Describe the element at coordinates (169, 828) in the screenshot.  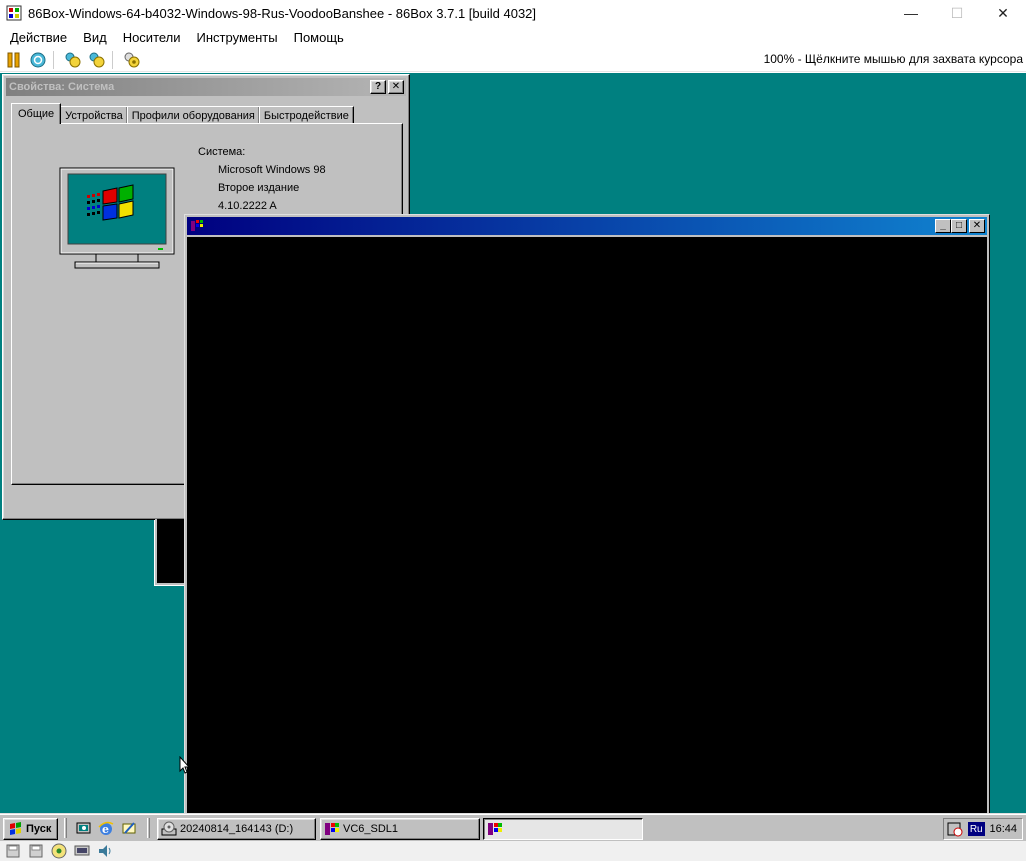
I see `cdrom-drive-icon` at that location.